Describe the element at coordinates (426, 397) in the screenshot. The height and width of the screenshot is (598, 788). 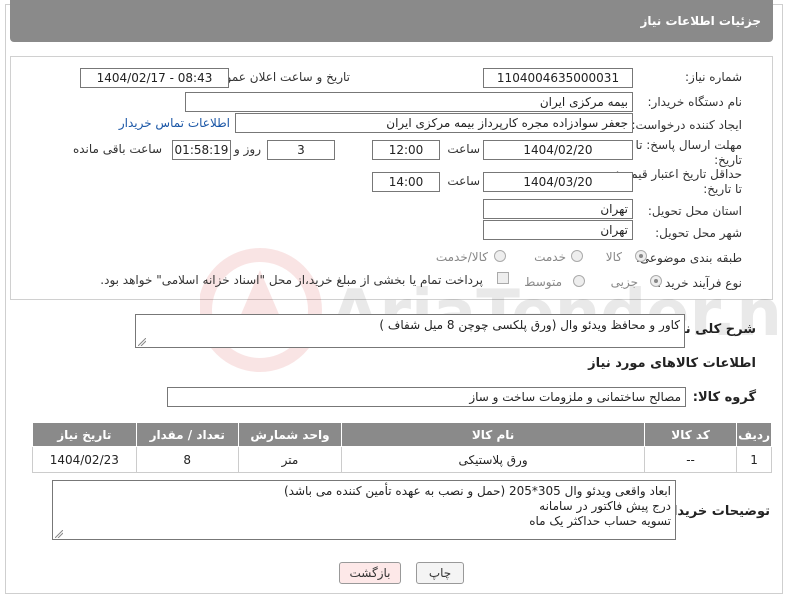
I see `goods-group-field: مصالح ساختمانی و ملزومات ساخت و ساز` at that location.